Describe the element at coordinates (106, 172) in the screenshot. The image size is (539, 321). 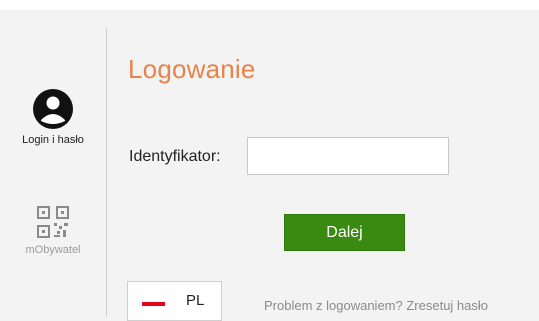
I see `sidebar-divider` at that location.